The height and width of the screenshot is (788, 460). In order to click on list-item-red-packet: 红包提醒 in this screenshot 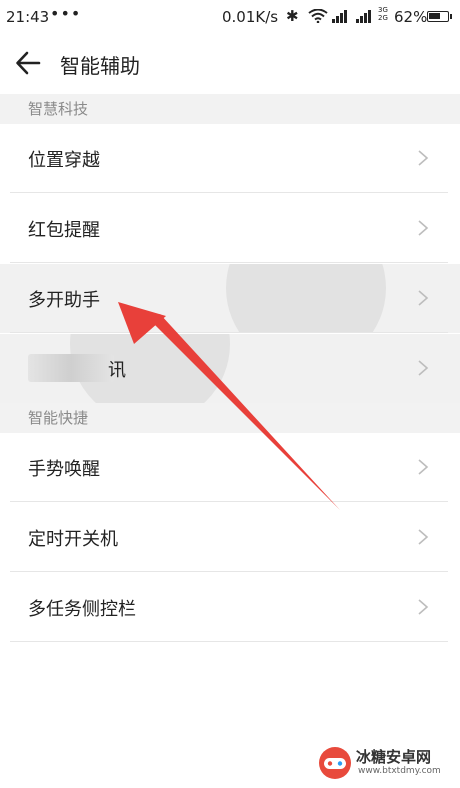, I will do `click(230, 228)`.